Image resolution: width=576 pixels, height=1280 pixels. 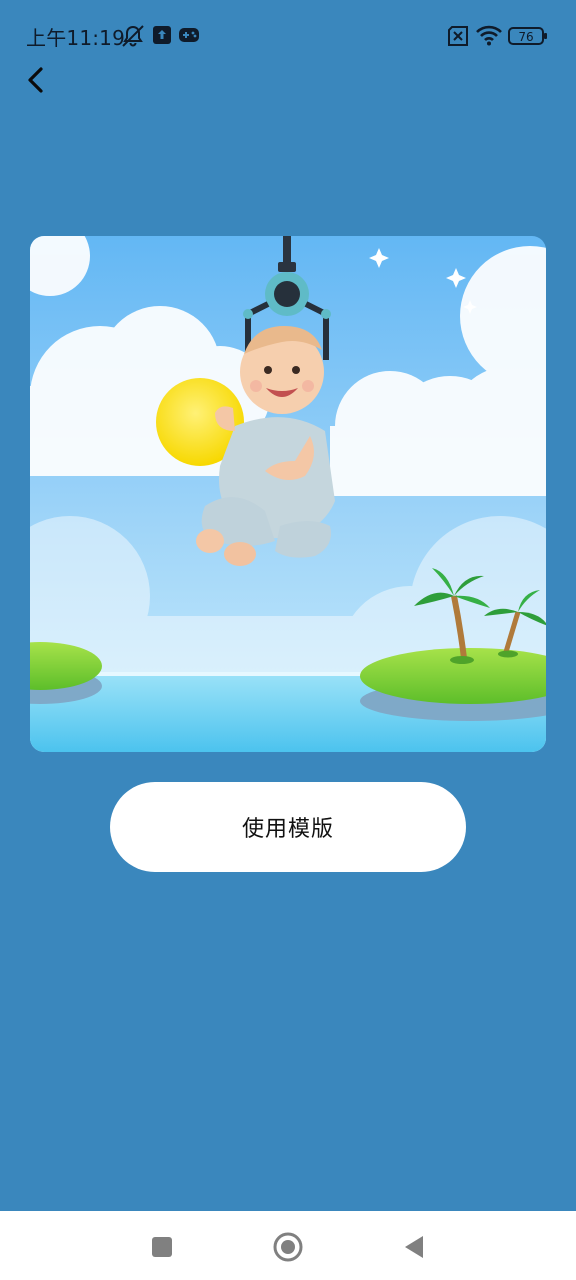 I want to click on upload-icon, so click(x=162, y=37).